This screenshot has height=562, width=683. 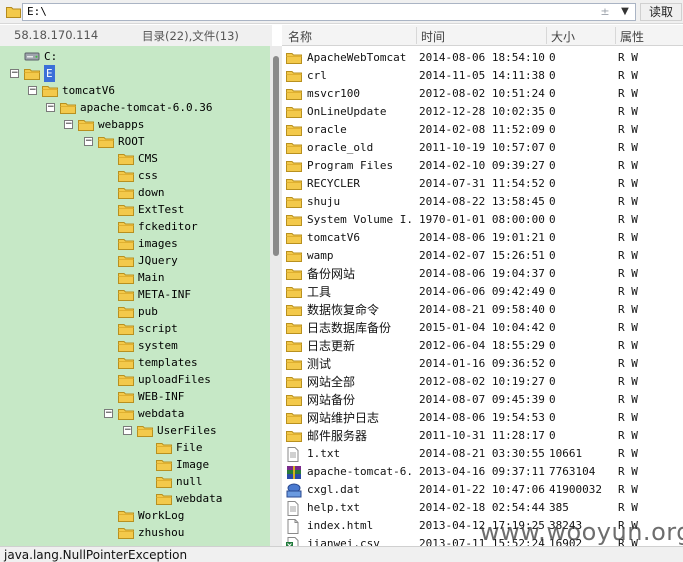 What do you see at coordinates (343, 541) in the screenshot?
I see `file-name: jianwei.csv` at bounding box center [343, 541].